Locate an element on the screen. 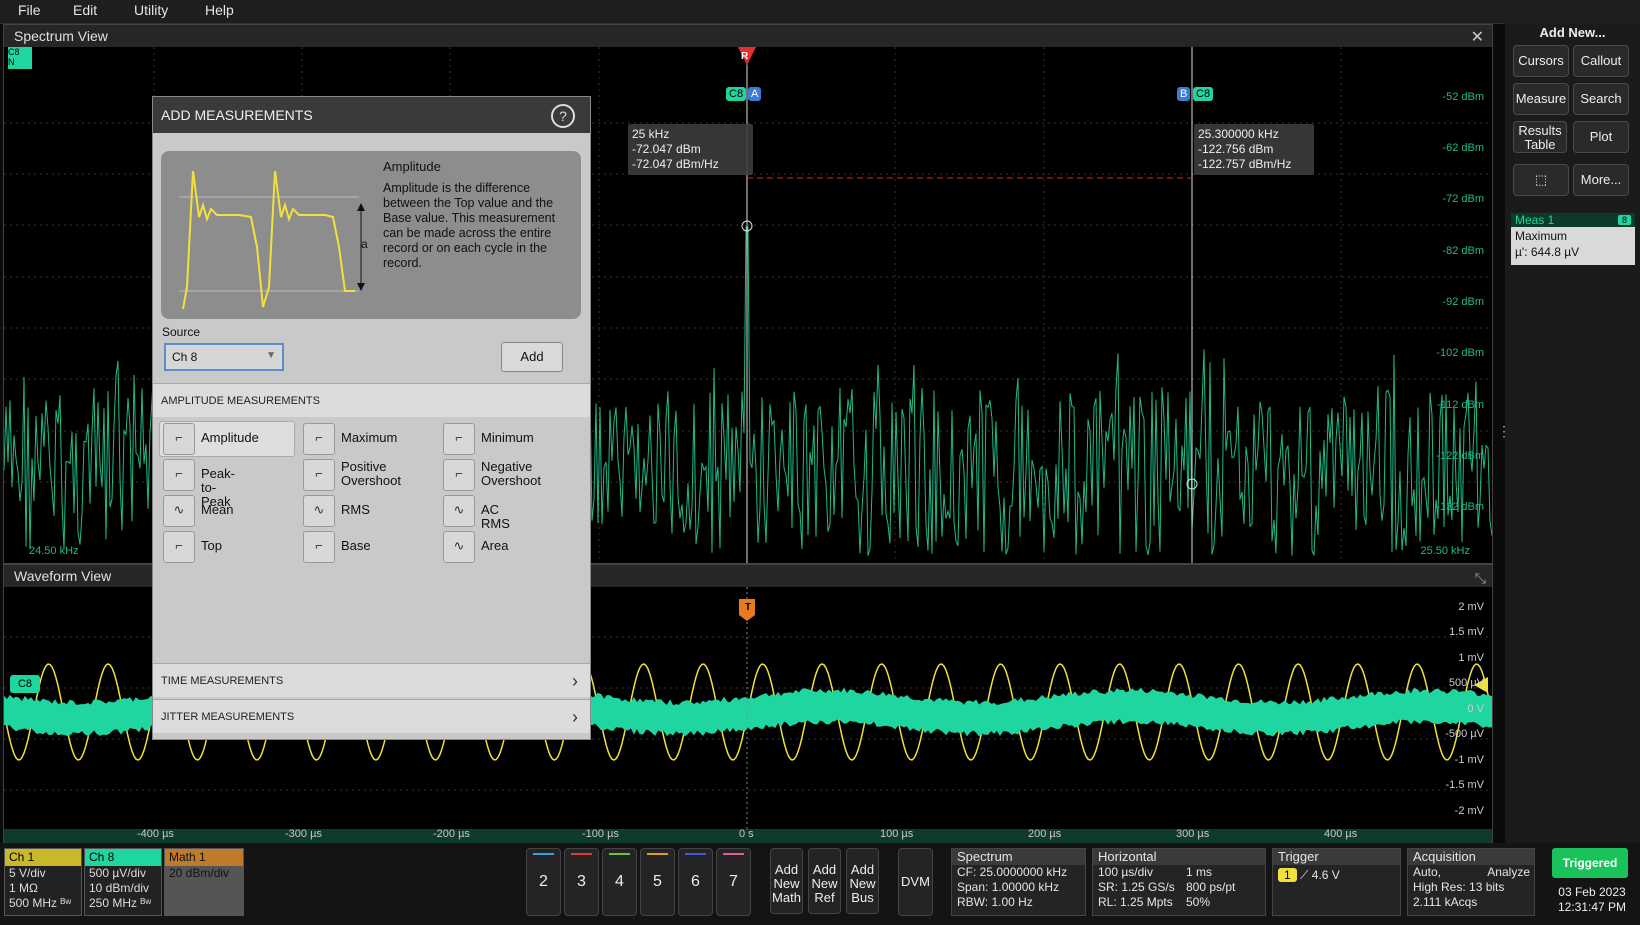 The width and height of the screenshot is (1640, 925). trigger-source: 1 is located at coordinates (1287, 875).